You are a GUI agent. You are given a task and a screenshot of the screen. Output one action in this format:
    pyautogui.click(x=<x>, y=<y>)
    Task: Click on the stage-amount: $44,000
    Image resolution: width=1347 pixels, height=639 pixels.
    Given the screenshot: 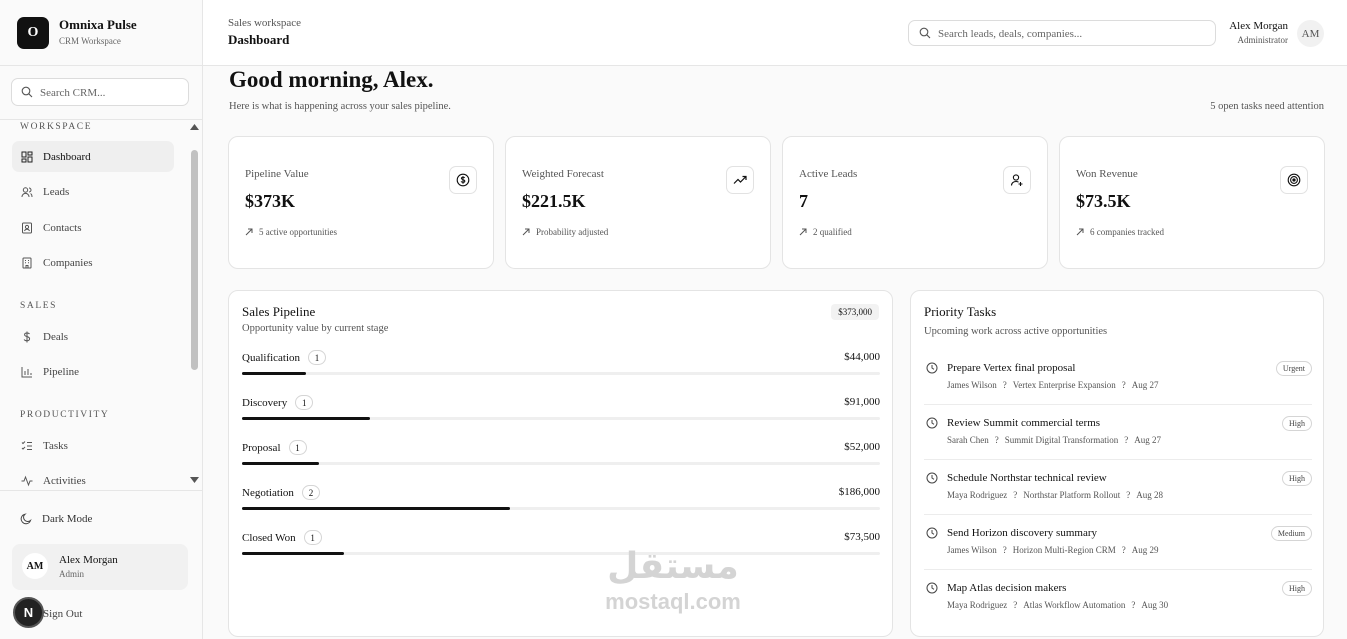 What is the action you would take?
    pyautogui.click(x=862, y=357)
    